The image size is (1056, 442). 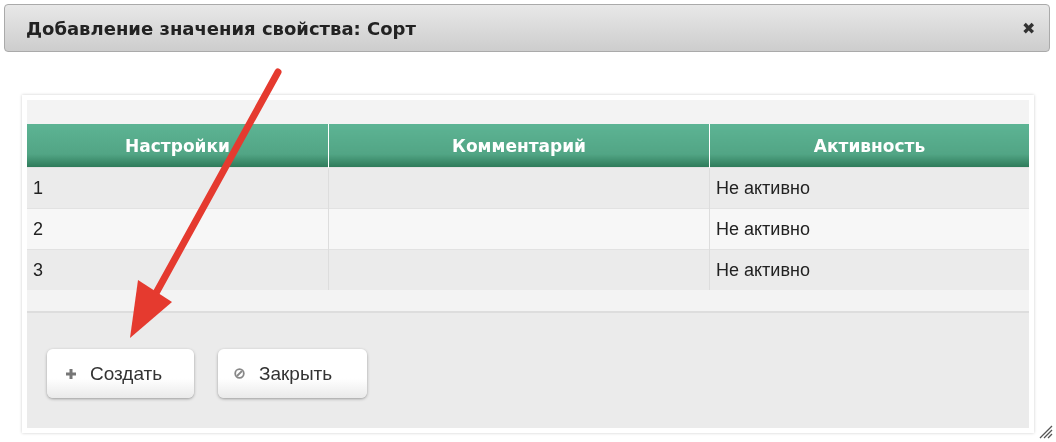 What do you see at coordinates (869, 146) in the screenshot?
I see `column-header: Активность` at bounding box center [869, 146].